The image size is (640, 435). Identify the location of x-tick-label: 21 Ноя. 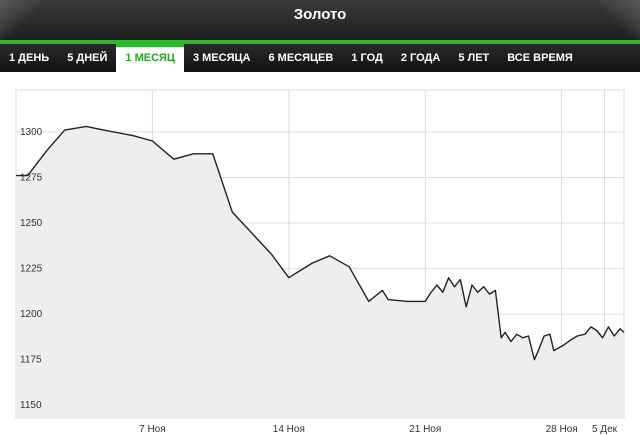
(425, 429).